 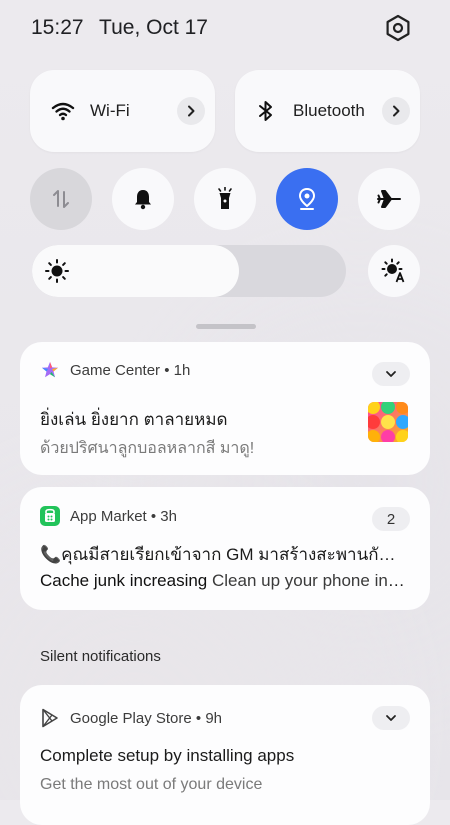 What do you see at coordinates (191, 111) in the screenshot?
I see `wifi-chevron-right-icon` at bounding box center [191, 111].